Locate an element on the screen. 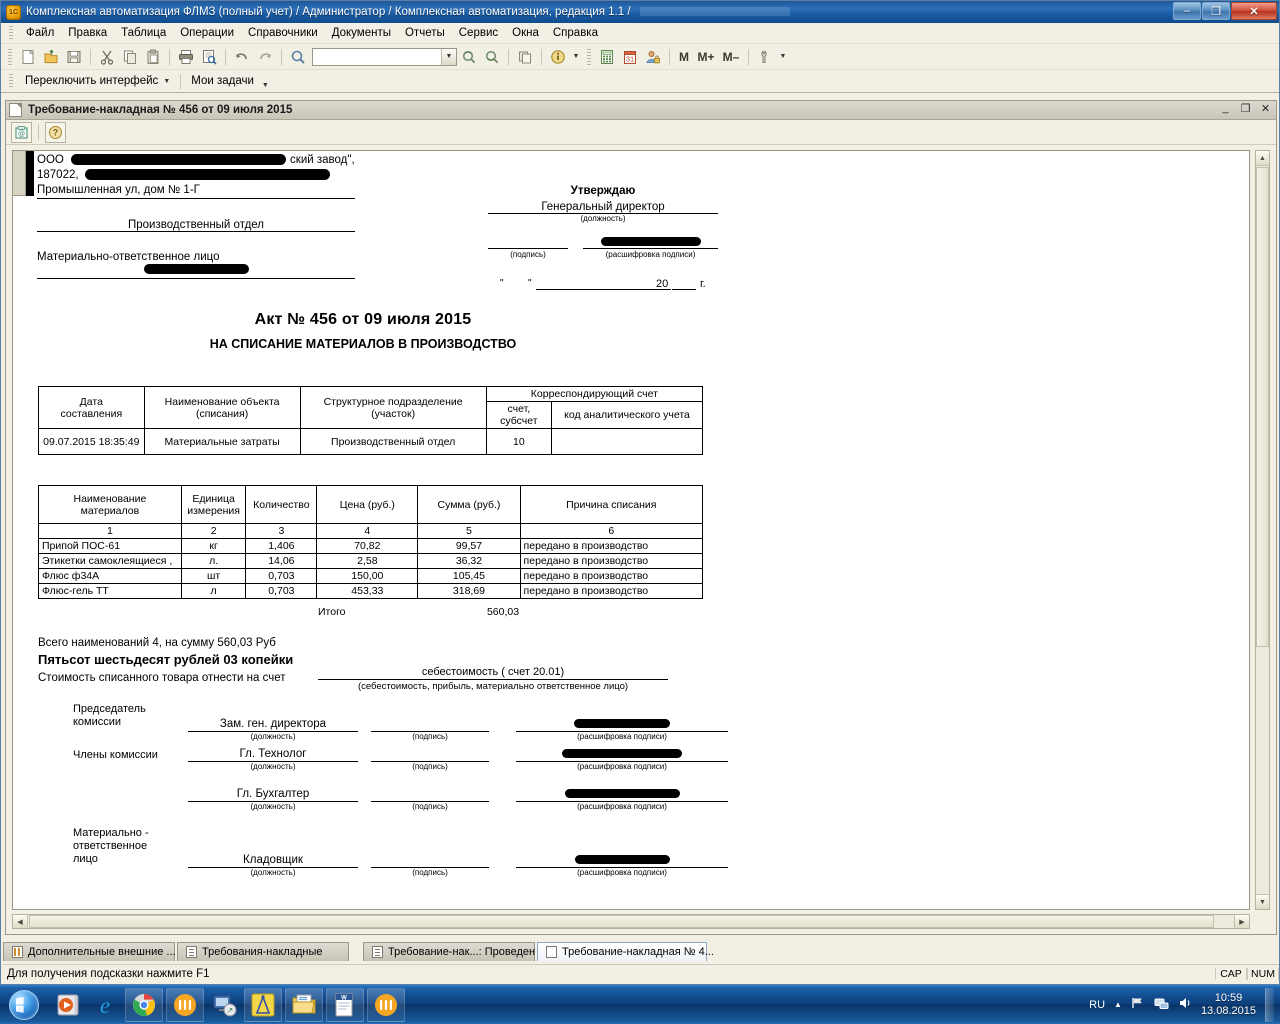 This screenshot has height=1024, width=1280. status-hint: Для получения подсказки нажмите F1 is located at coordinates (108, 973).